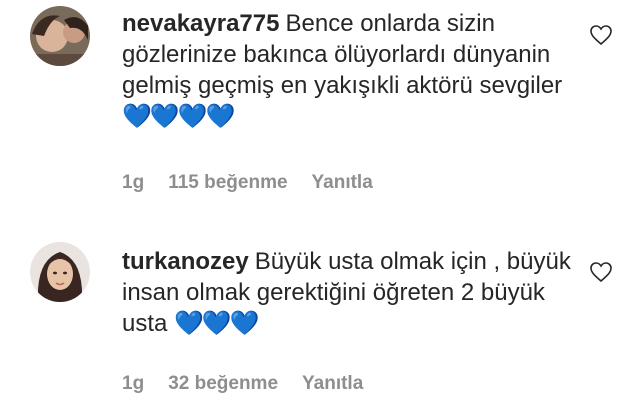 This screenshot has height=408, width=635. Describe the element at coordinates (179, 116) in the screenshot. I see `blue-heart-emojis: 💙💙💙💙` at that location.